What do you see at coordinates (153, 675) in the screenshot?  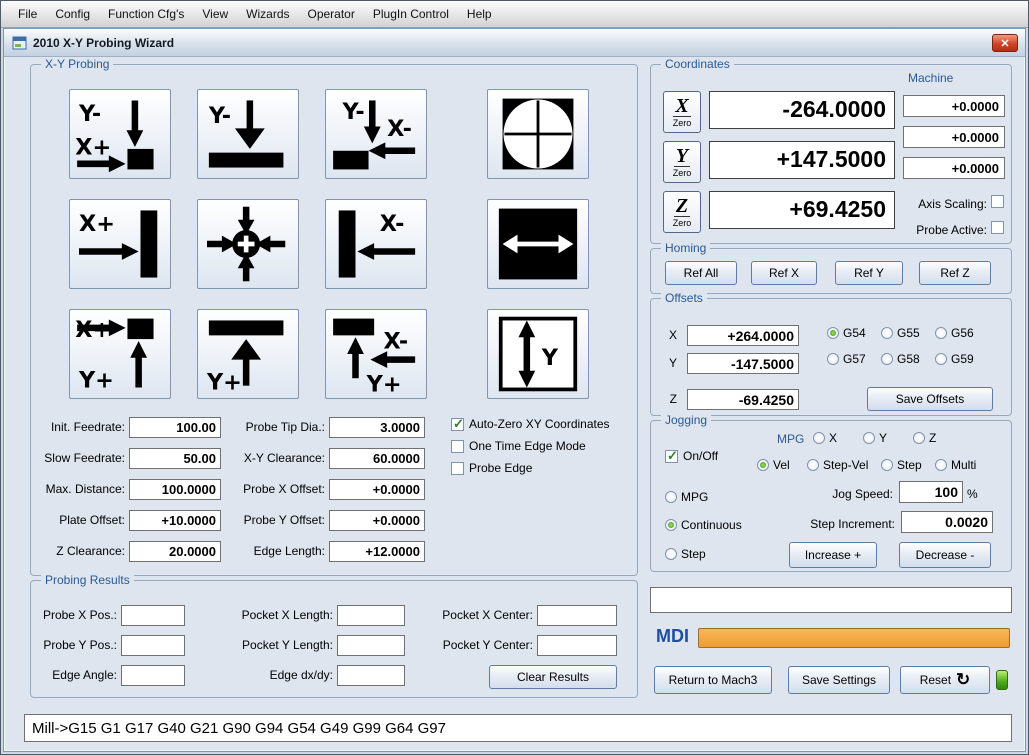 I see `edge-angle-field` at bounding box center [153, 675].